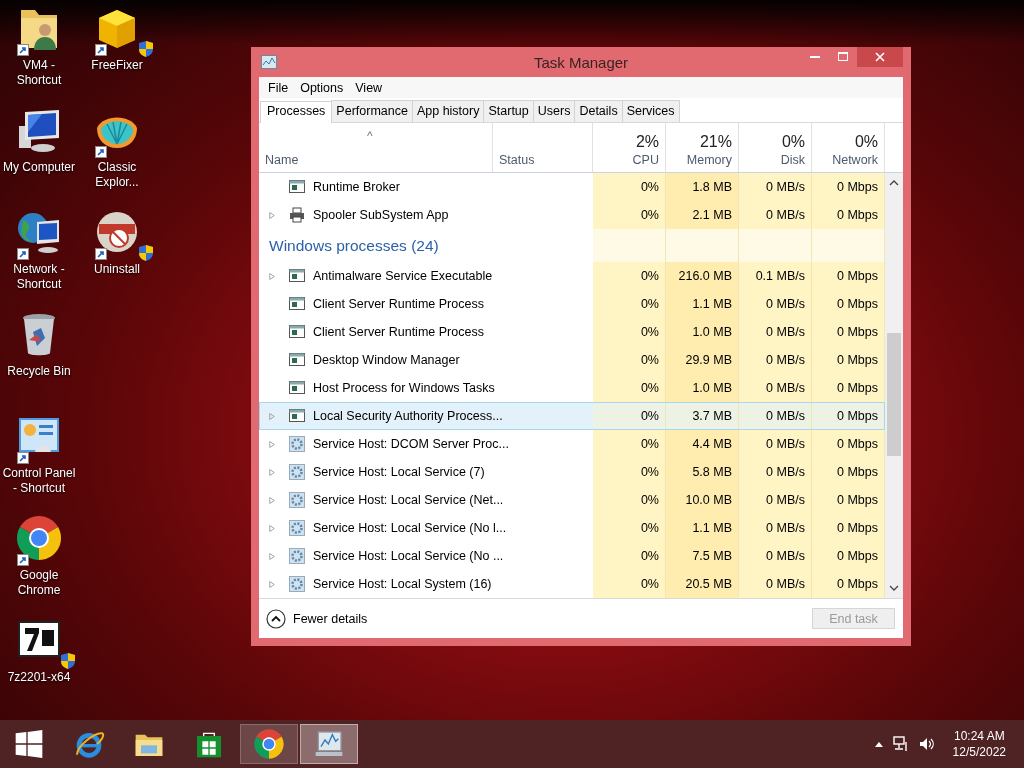 This screenshot has height=768, width=1024. I want to click on table-cell: 20.5 MB, so click(702, 584).